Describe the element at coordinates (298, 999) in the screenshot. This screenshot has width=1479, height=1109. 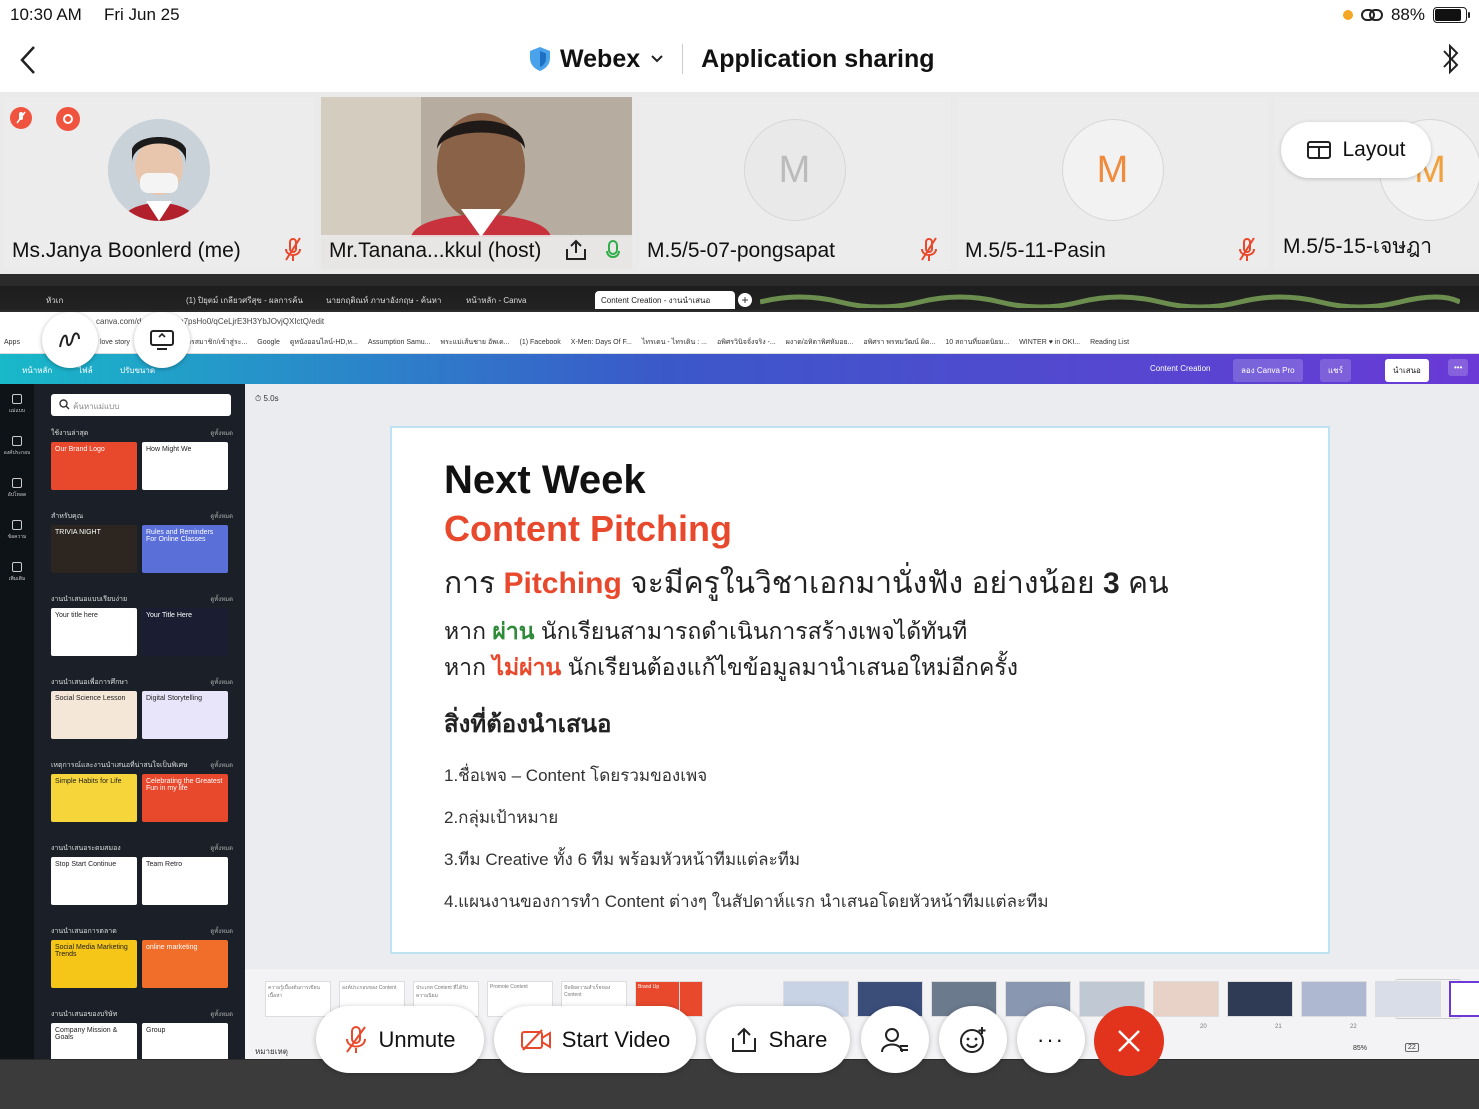
I see `page-thumbnail: ความรู้เบื้องต้นการเขียนเนื้อหา` at that location.